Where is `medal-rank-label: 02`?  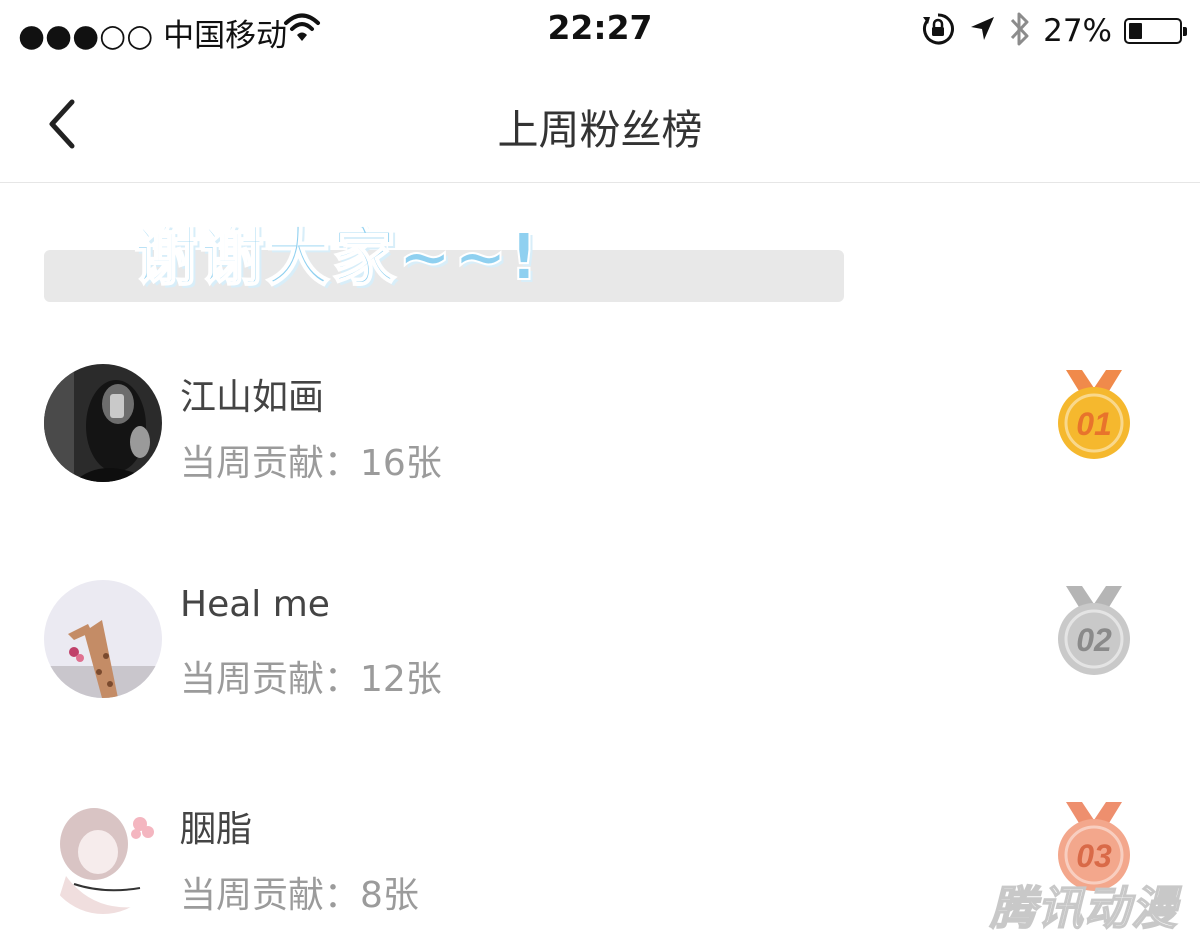
medal-rank-label: 02 is located at coordinates (1094, 640).